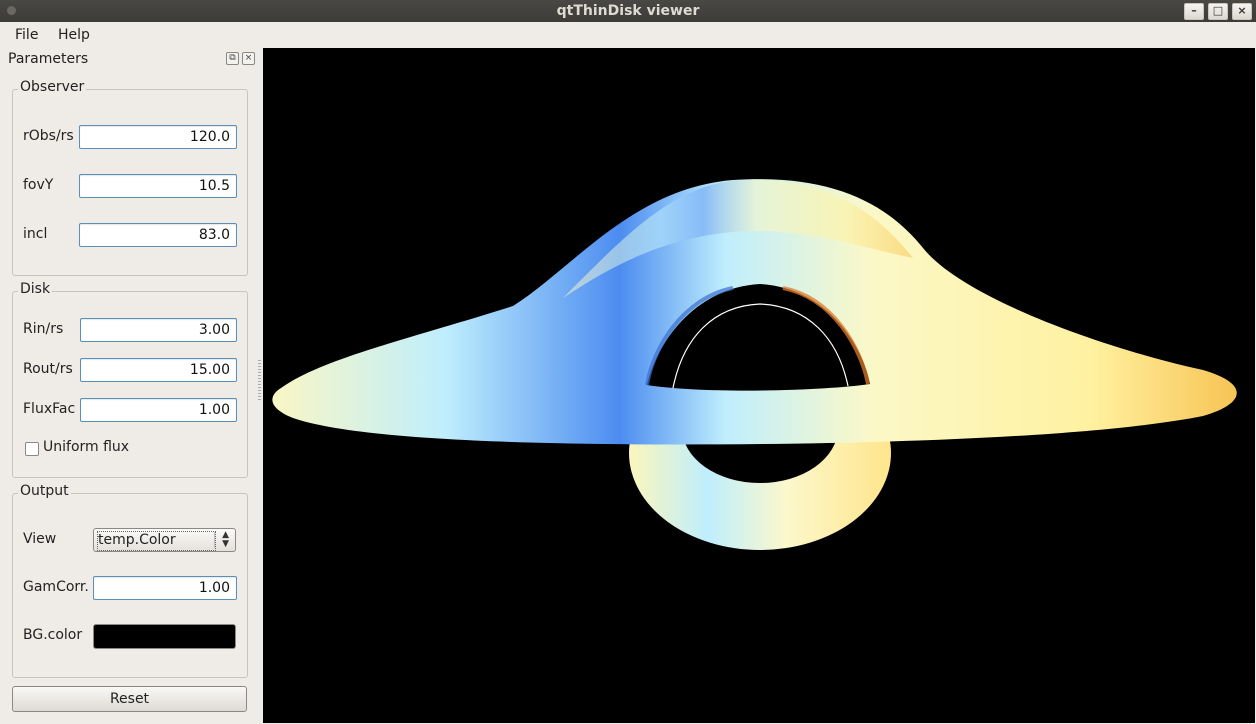  What do you see at coordinates (56, 587) in the screenshot?
I see `gamcorr-label: GamCorr.` at bounding box center [56, 587].